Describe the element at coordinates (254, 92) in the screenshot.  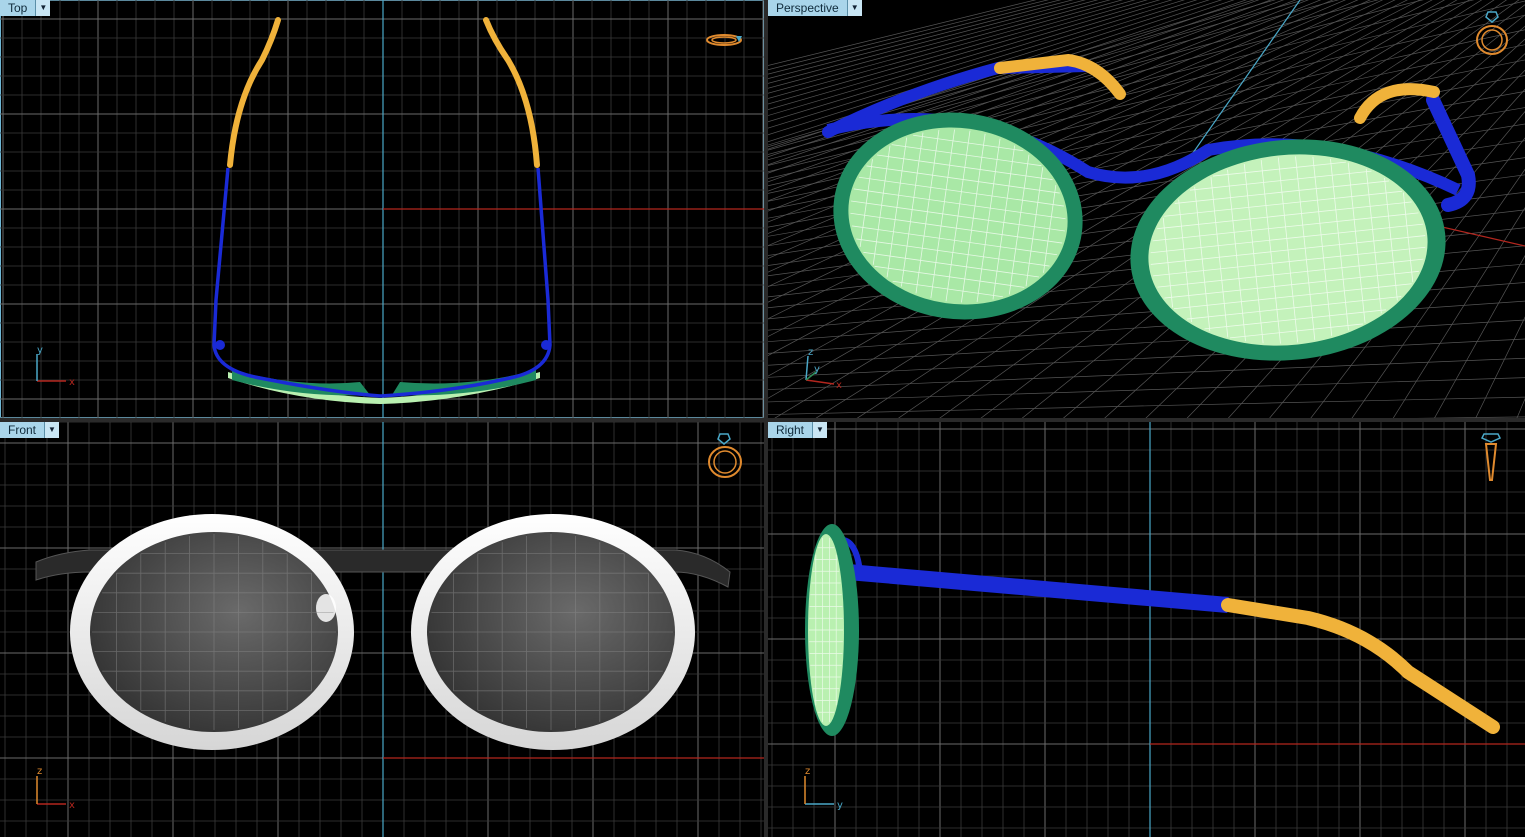
I see `temple-tip-left-top` at that location.